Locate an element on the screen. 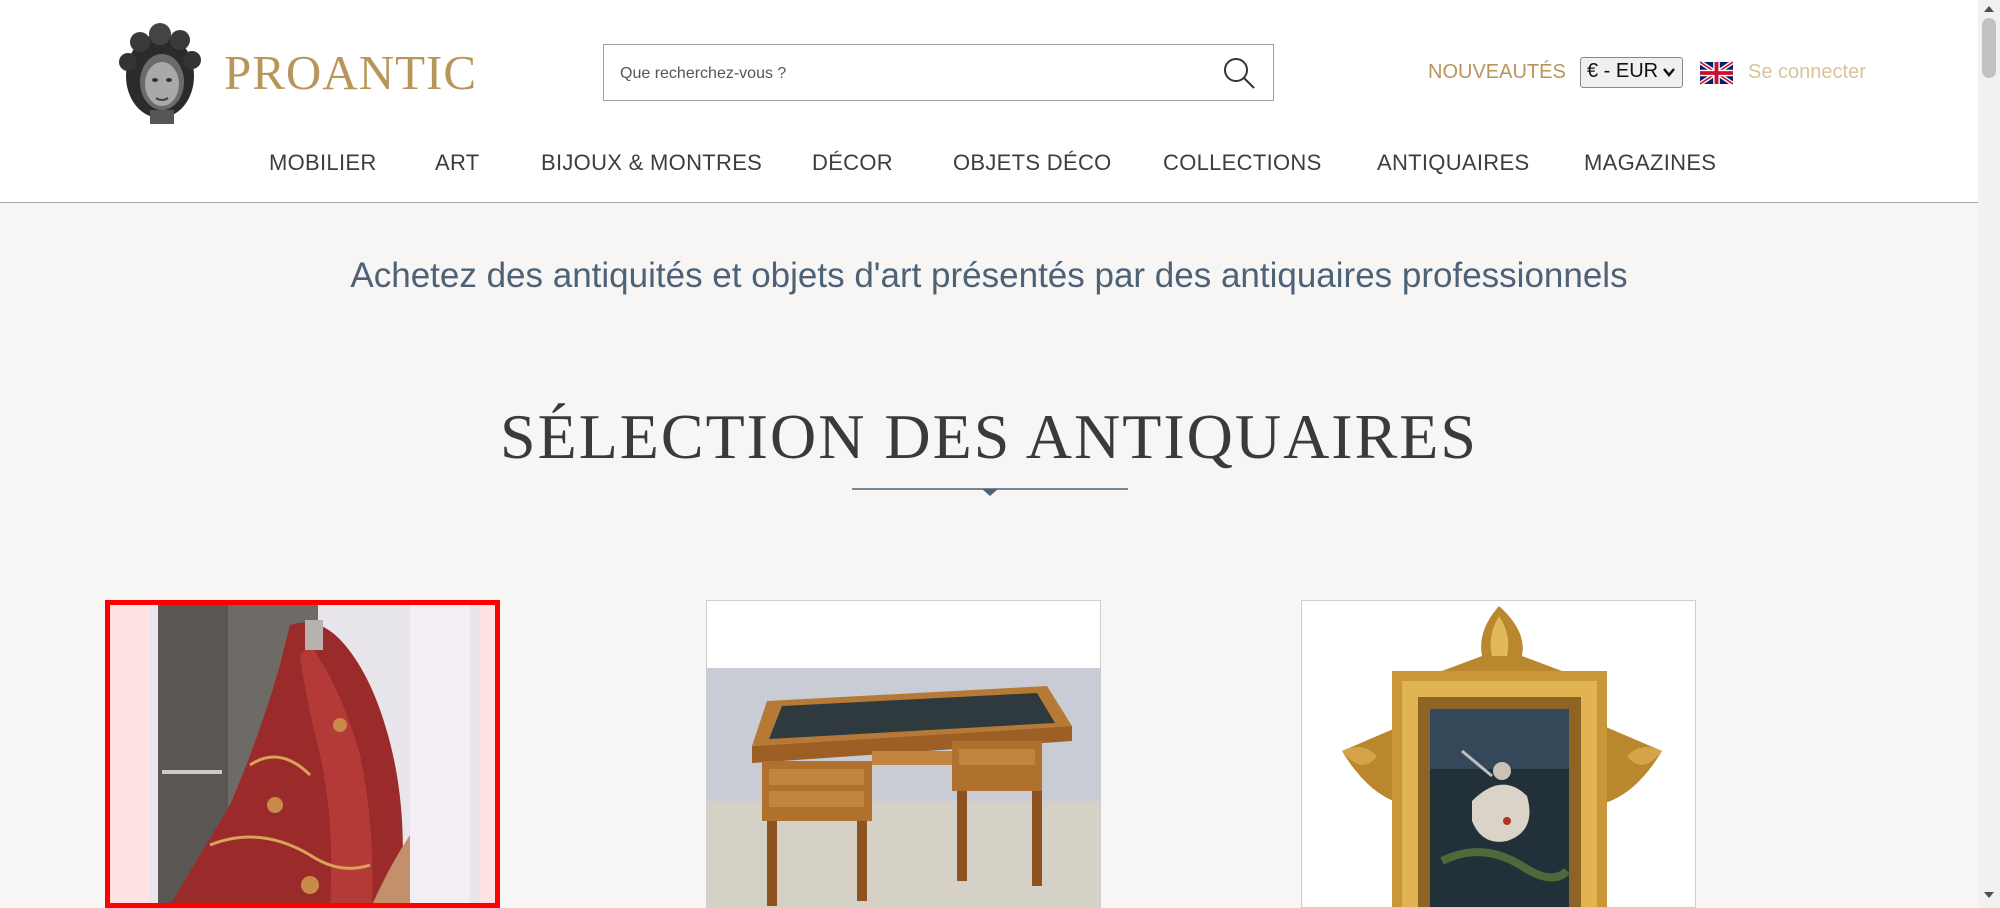  title-divider is located at coordinates (990, 492).